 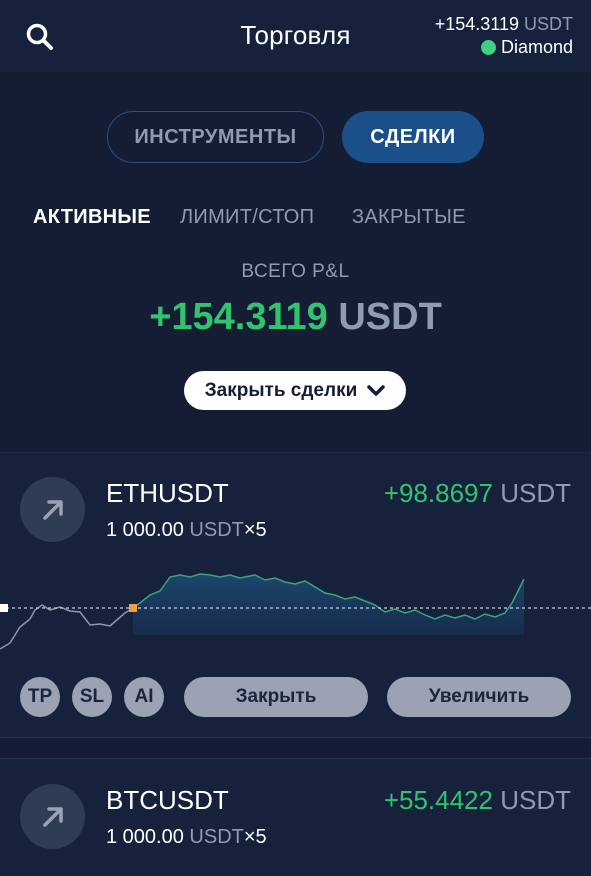 I want to click on top-bar: Торговля +154.3119 USDT Diamond, so click(x=295, y=36).